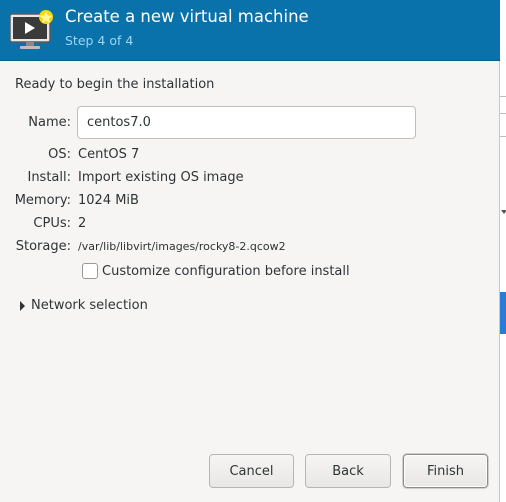 The height and width of the screenshot is (502, 506). I want to click on storage-label: Storage:, so click(43, 246).